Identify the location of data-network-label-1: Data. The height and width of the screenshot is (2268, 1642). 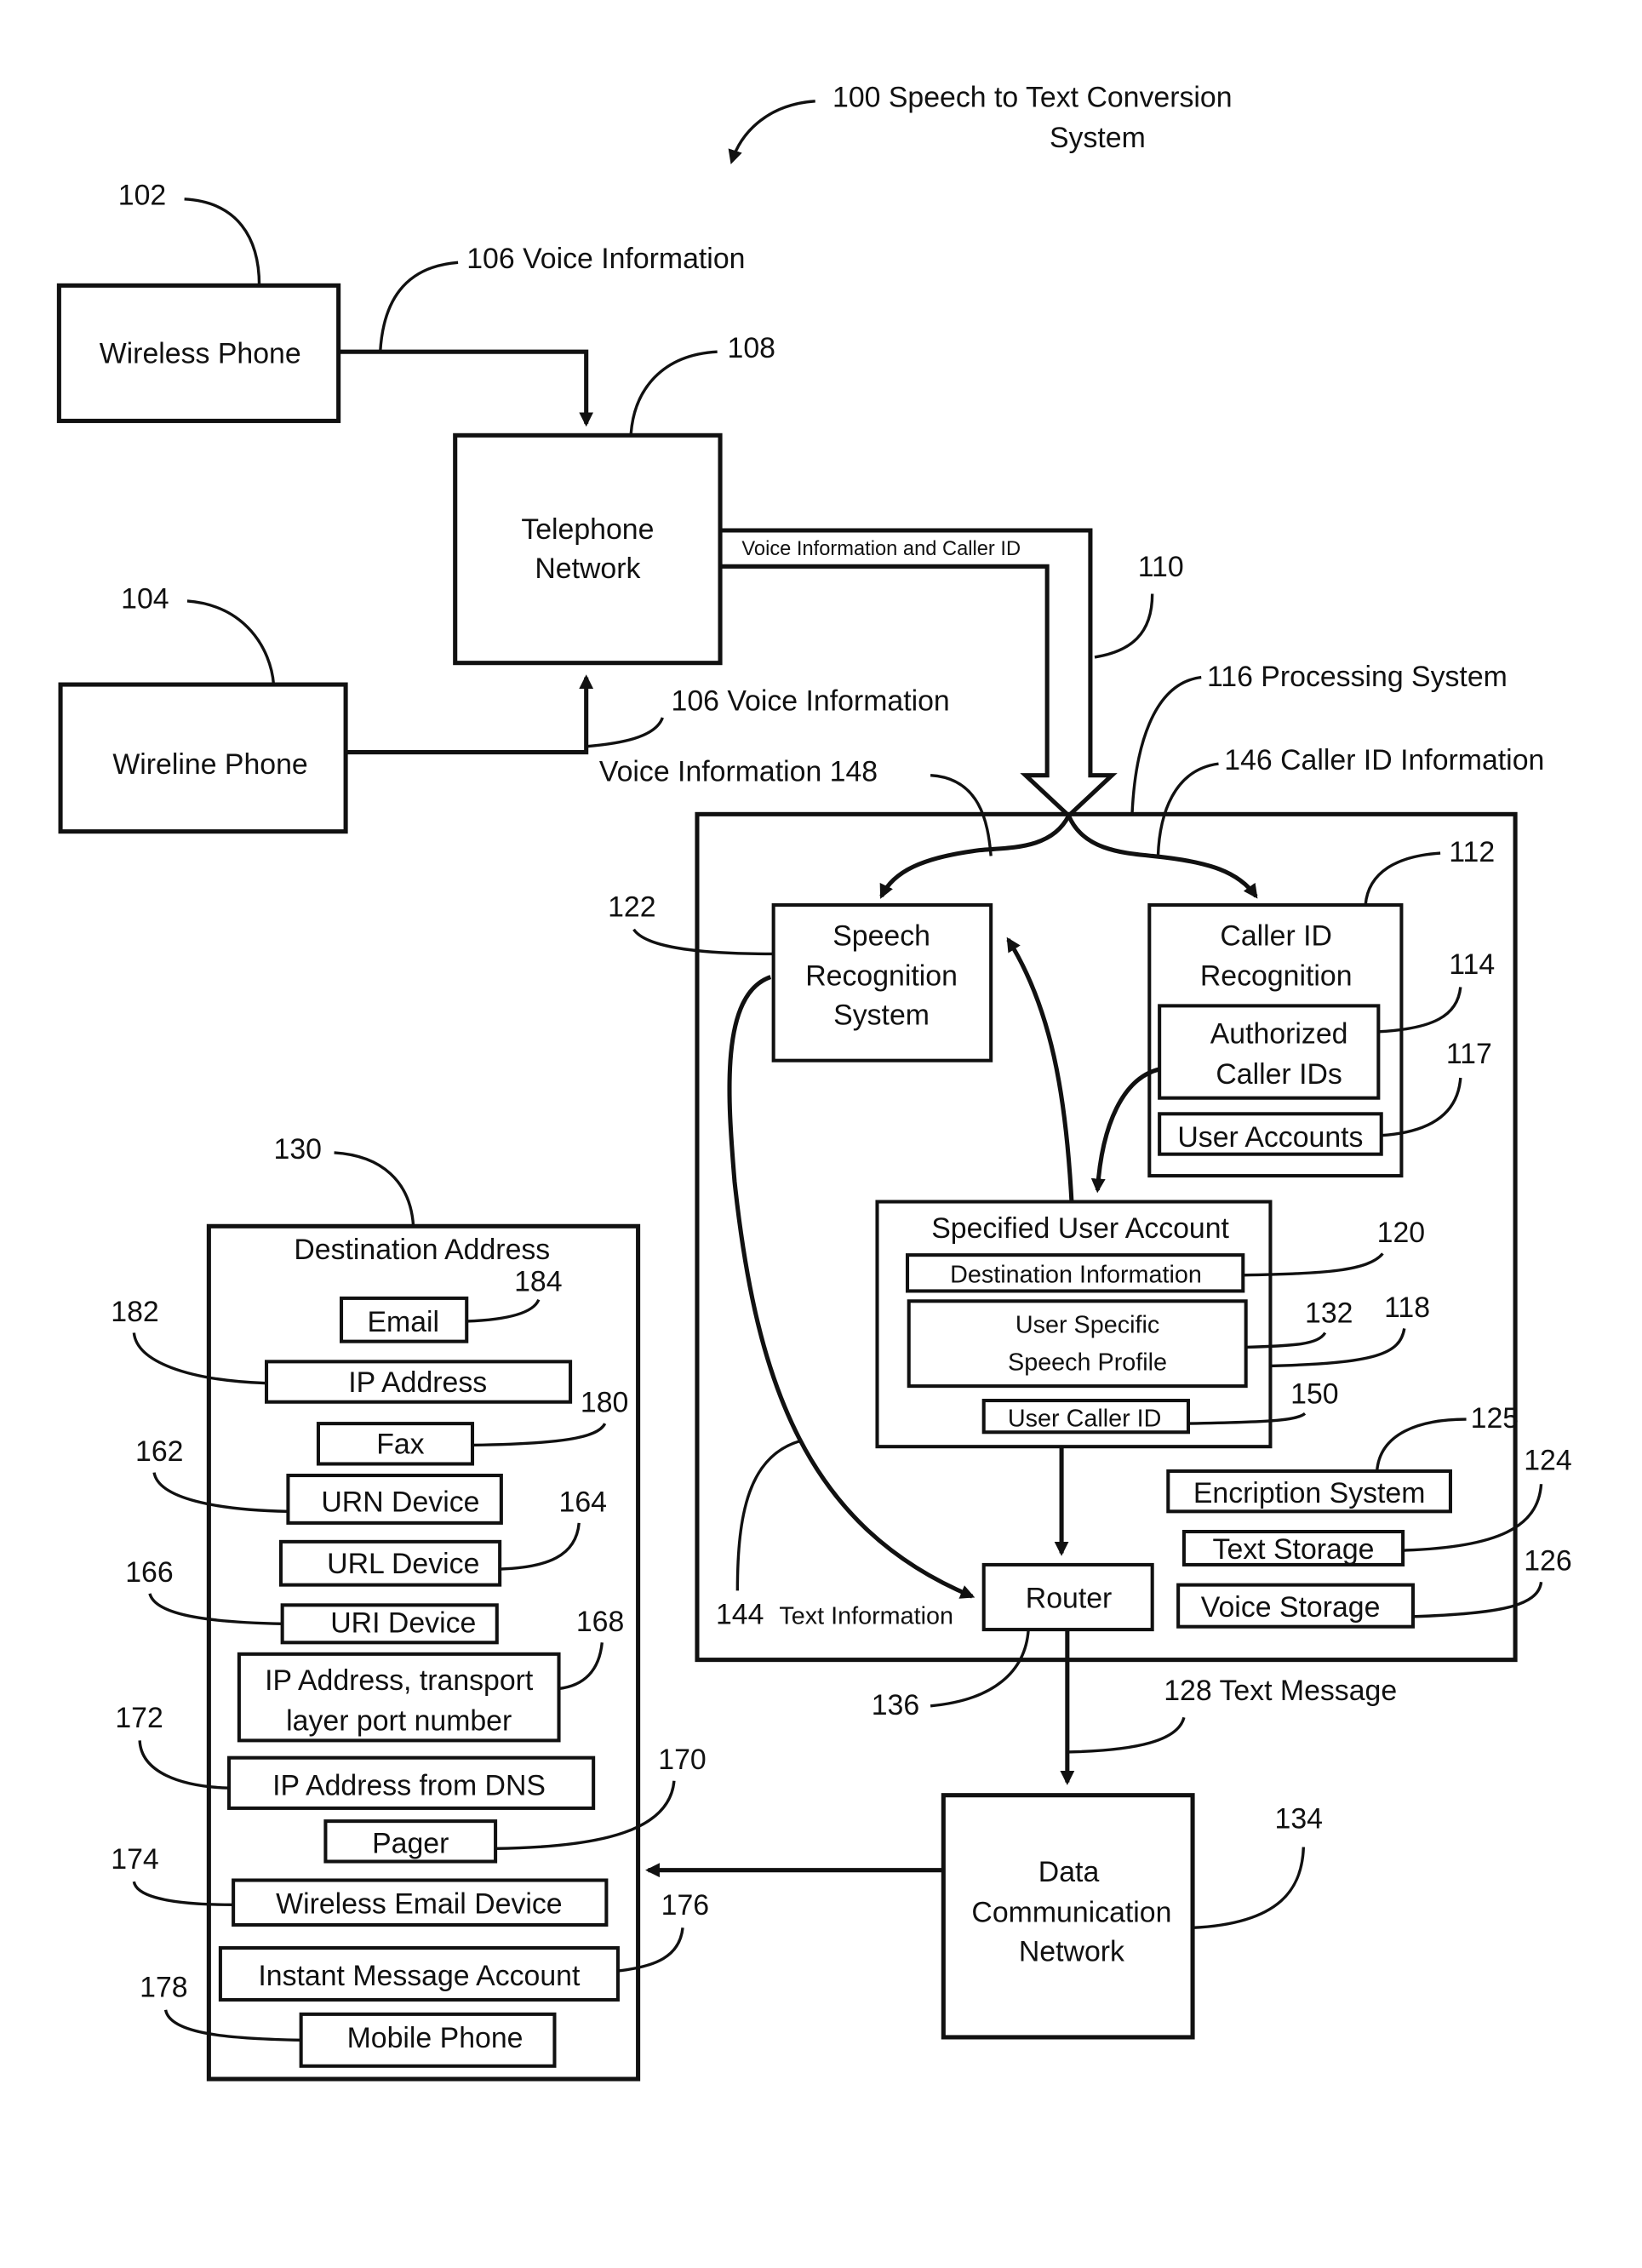
(1069, 1872).